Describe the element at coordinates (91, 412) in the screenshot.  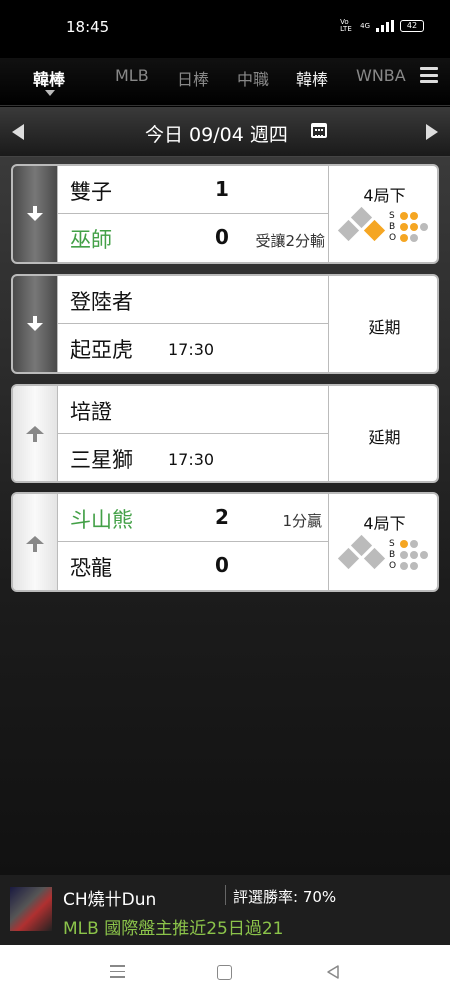
I see `team-name: 培證` at that location.